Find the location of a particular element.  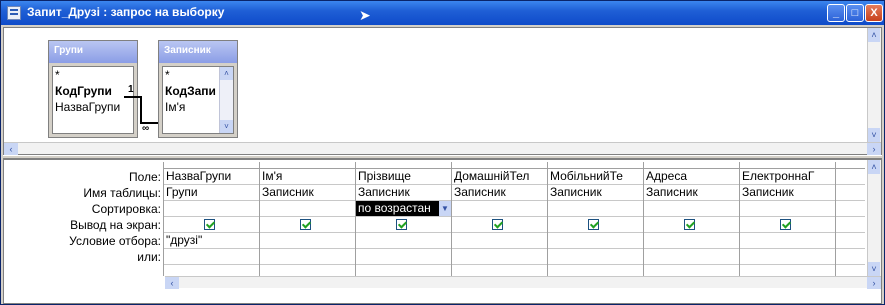

grid-column is located at coordinates (850, 219).